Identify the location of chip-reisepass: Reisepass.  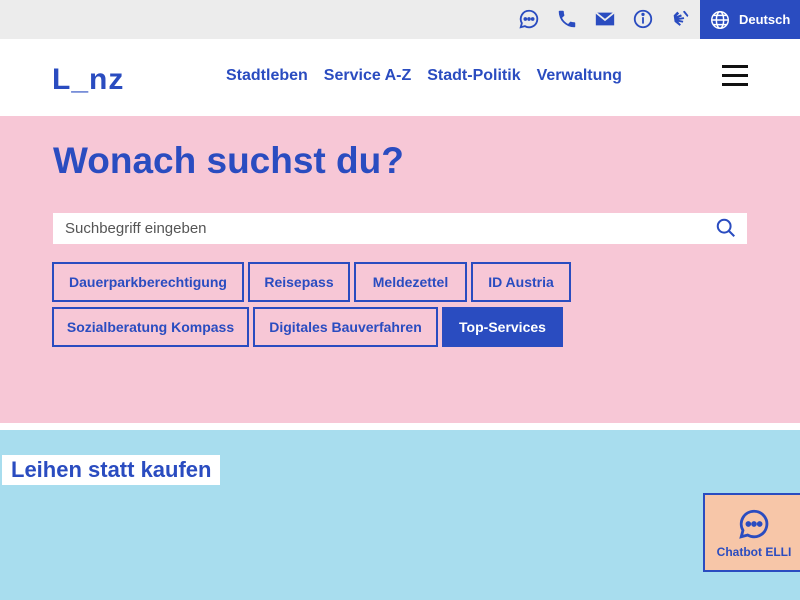
(299, 282).